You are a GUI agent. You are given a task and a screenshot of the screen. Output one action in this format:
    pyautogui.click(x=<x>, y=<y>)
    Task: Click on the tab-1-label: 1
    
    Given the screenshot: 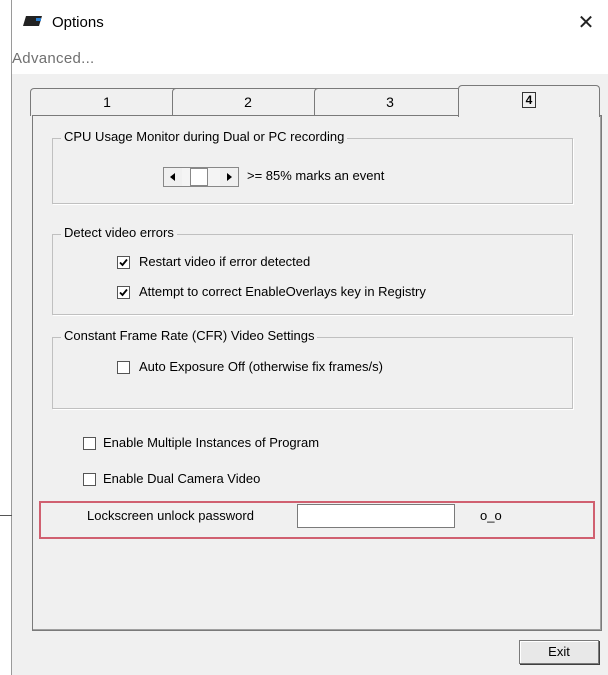 What is the action you would take?
    pyautogui.click(x=107, y=102)
    